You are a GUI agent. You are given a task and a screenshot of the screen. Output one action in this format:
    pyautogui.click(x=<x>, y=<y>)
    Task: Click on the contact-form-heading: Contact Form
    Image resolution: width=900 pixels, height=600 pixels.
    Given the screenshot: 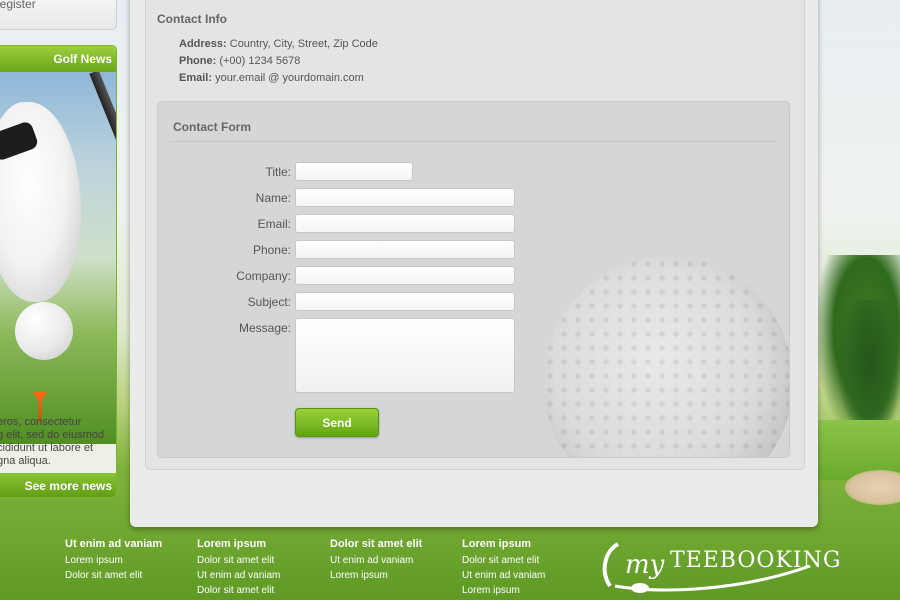 What is the action you would take?
    pyautogui.click(x=212, y=127)
    